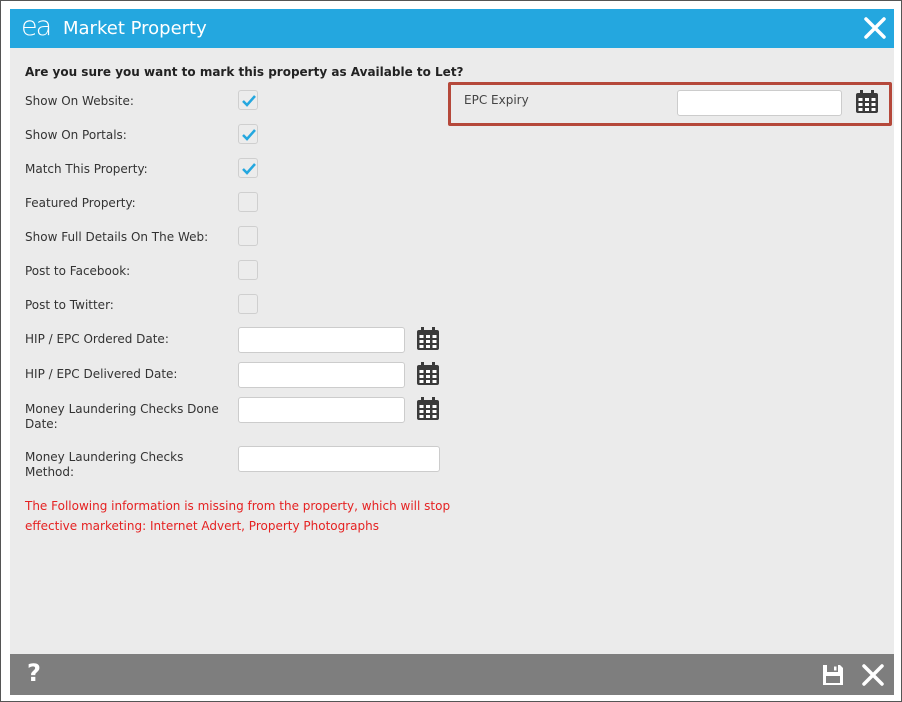 Image resolution: width=902 pixels, height=702 pixels. What do you see at coordinates (496, 100) in the screenshot?
I see `epc-expiry-label: EPC Expiry` at bounding box center [496, 100].